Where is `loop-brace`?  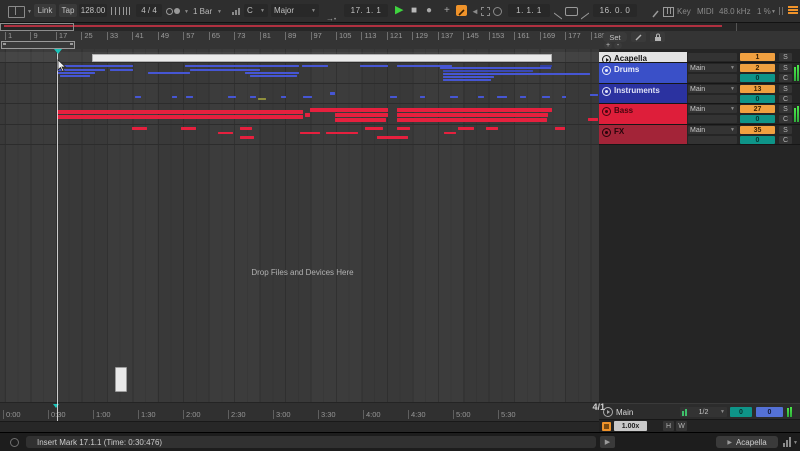
loop-brace is located at coordinates (38, 45).